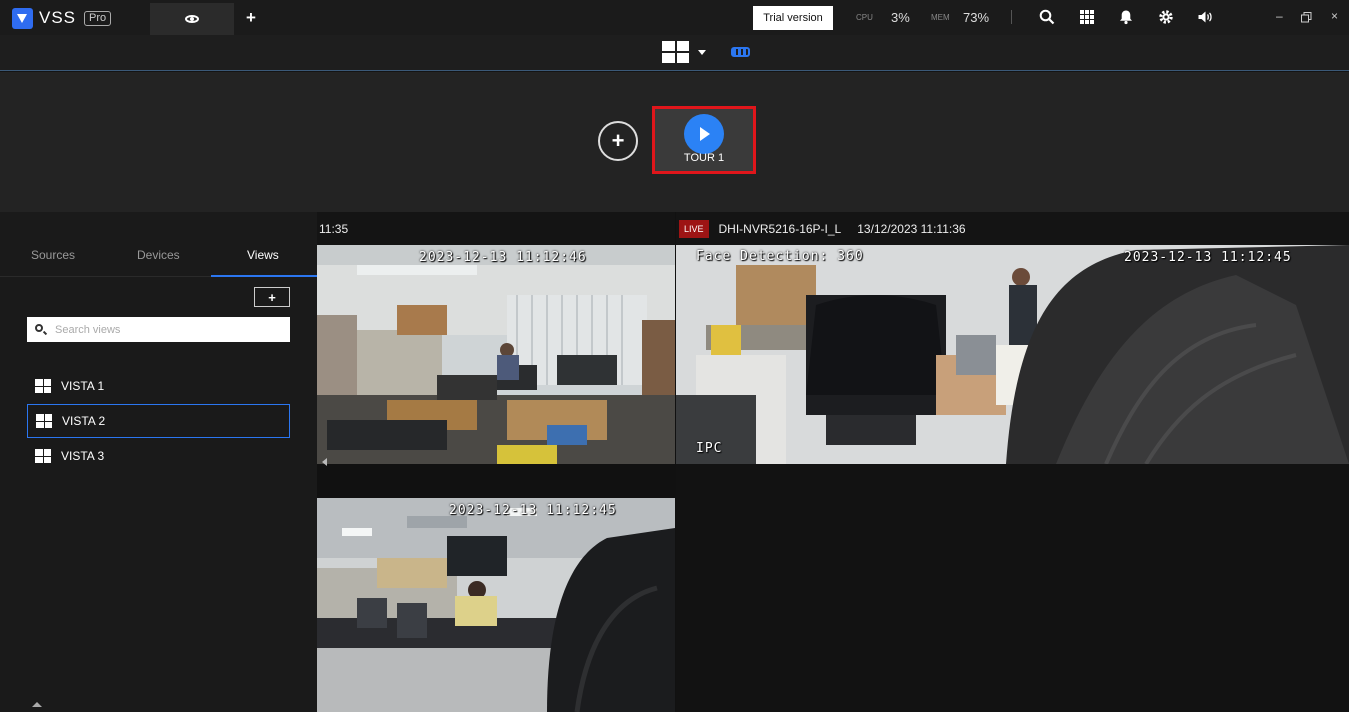  I want to click on camera-feed-3: 2023-12-13 11:12:45, so click(496, 605).